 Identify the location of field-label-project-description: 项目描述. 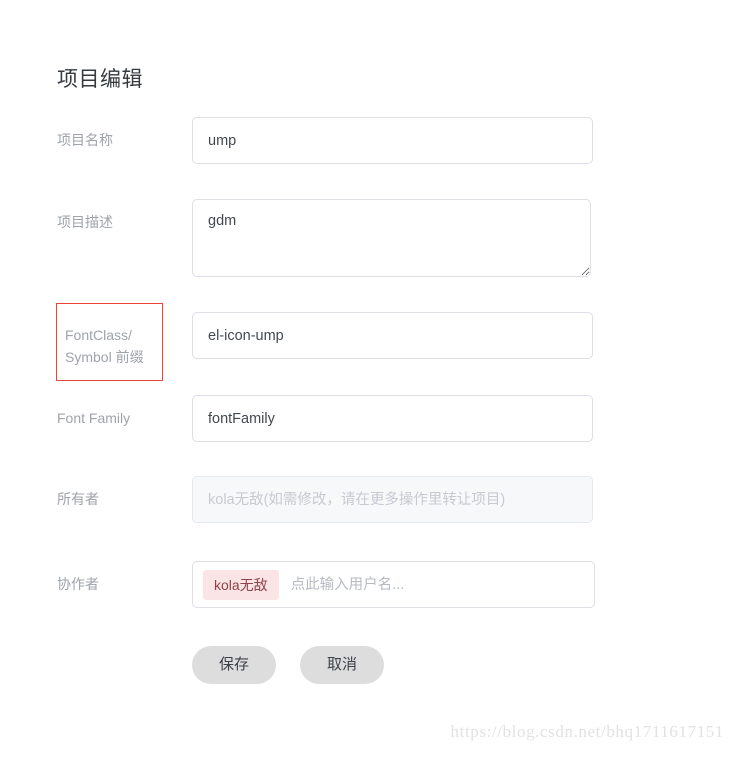
(85, 222).